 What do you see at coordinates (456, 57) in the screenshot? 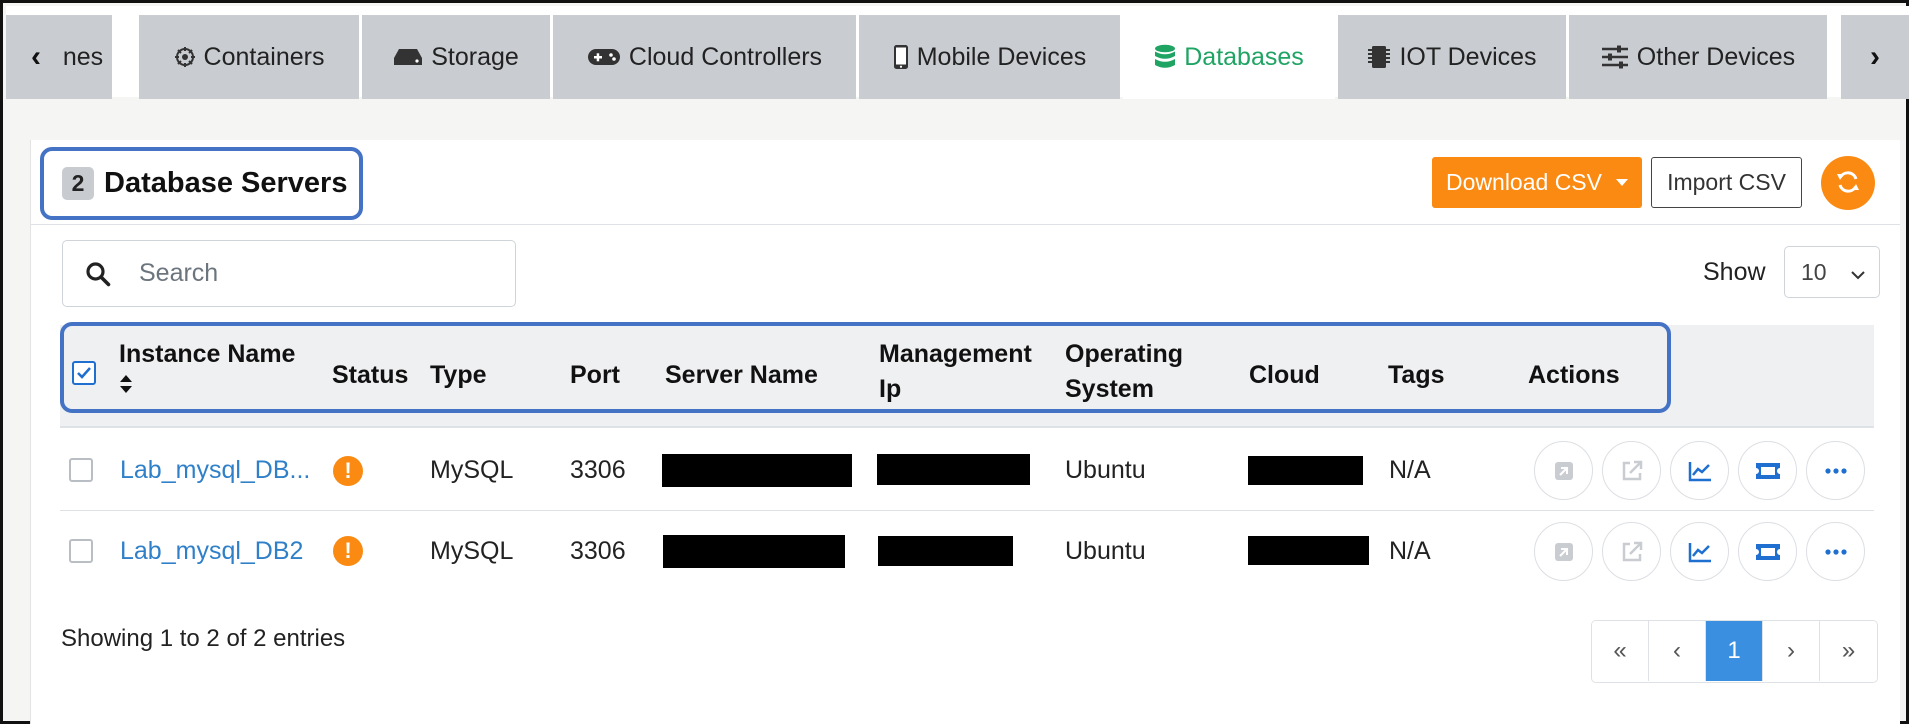
I see `tab-storage: Storage` at bounding box center [456, 57].